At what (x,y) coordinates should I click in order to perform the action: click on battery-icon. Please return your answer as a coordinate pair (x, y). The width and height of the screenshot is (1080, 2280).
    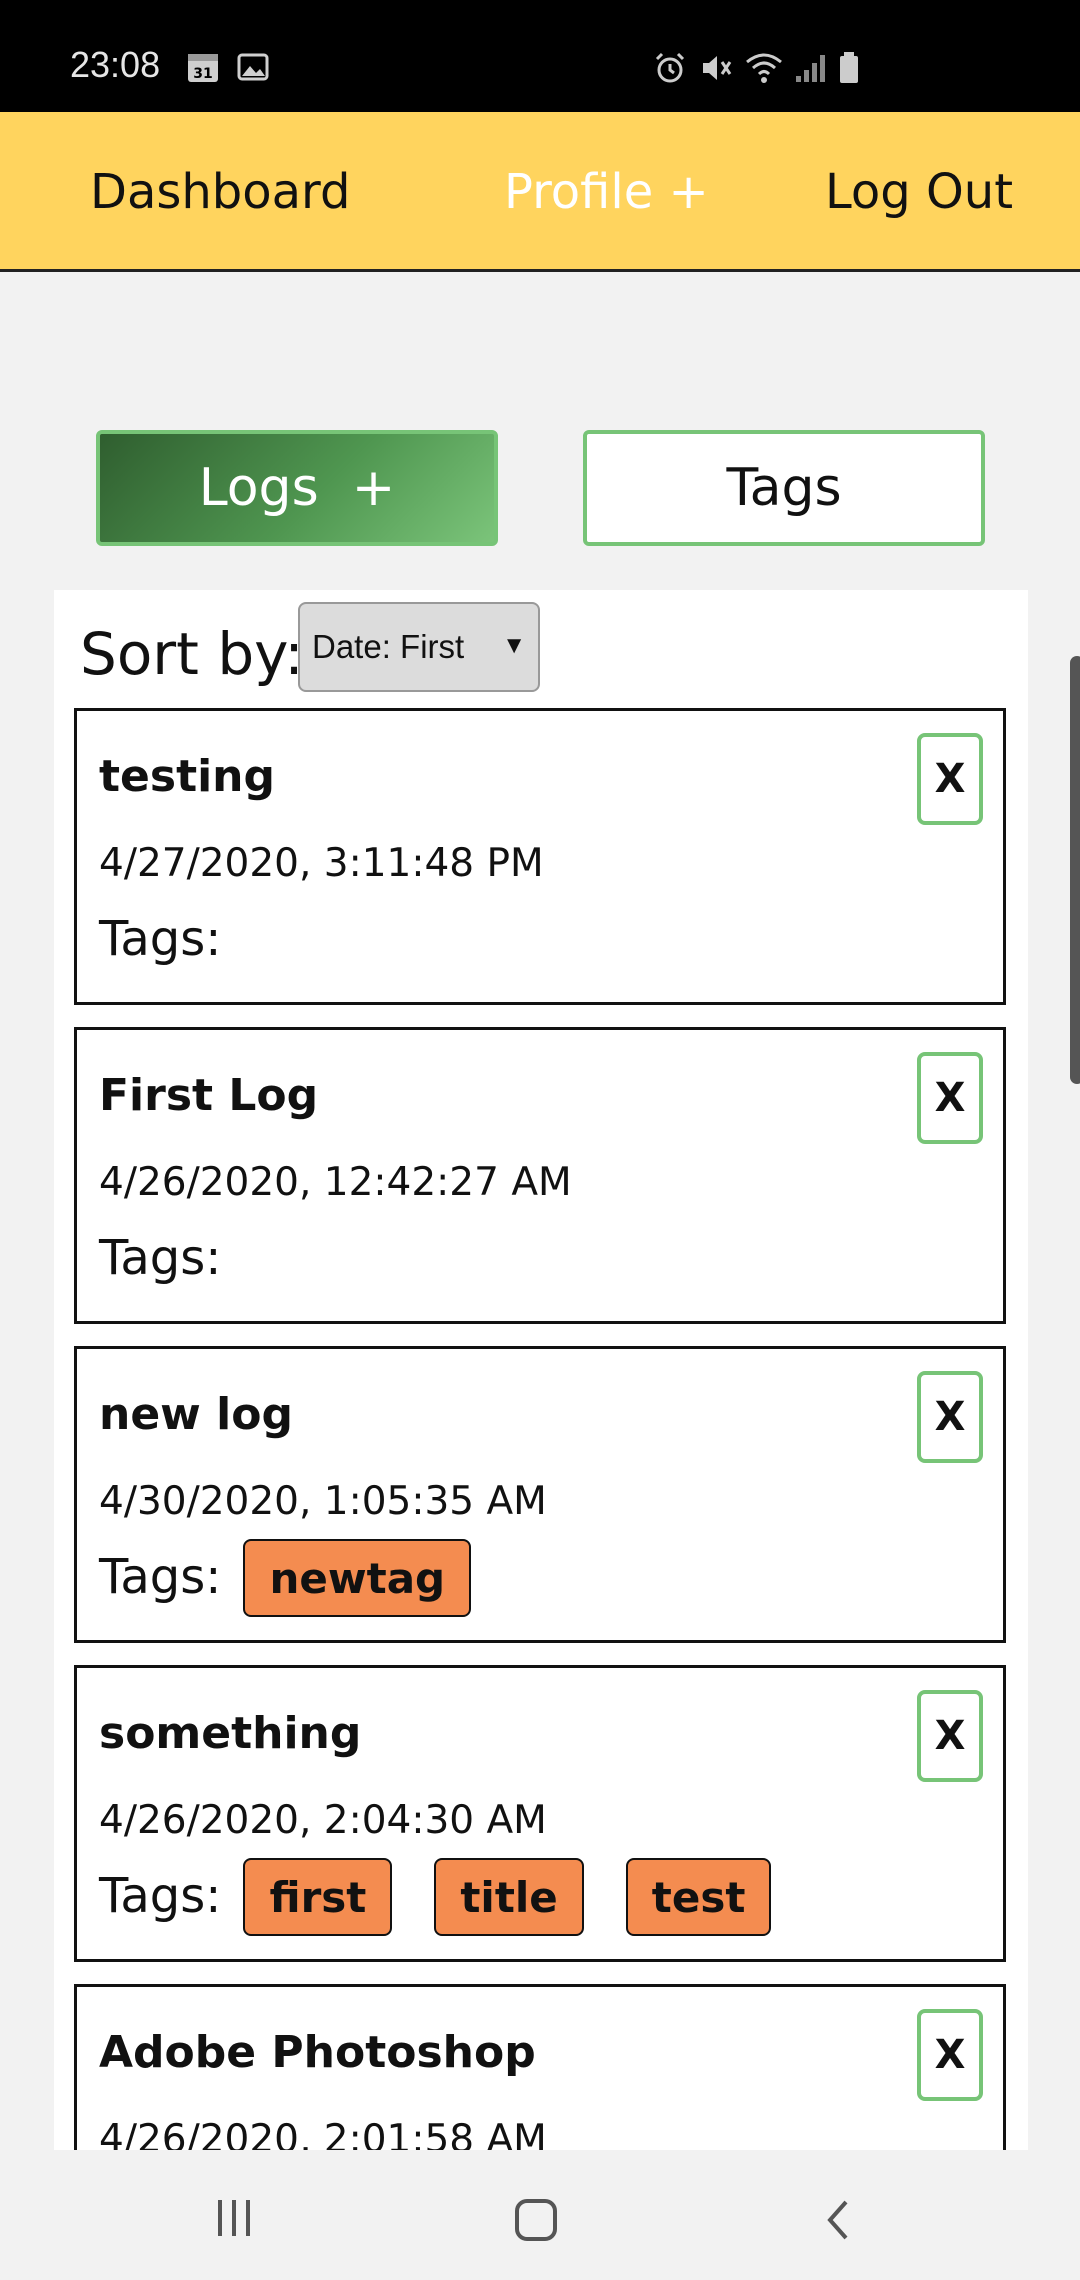
    Looking at the image, I should click on (849, 70).